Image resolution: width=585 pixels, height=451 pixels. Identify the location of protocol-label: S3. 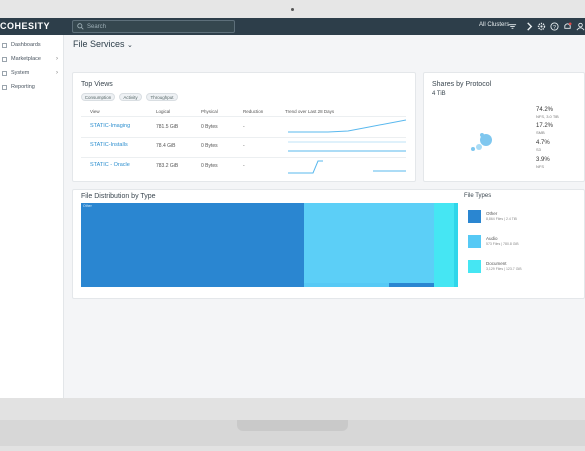
(538, 149).